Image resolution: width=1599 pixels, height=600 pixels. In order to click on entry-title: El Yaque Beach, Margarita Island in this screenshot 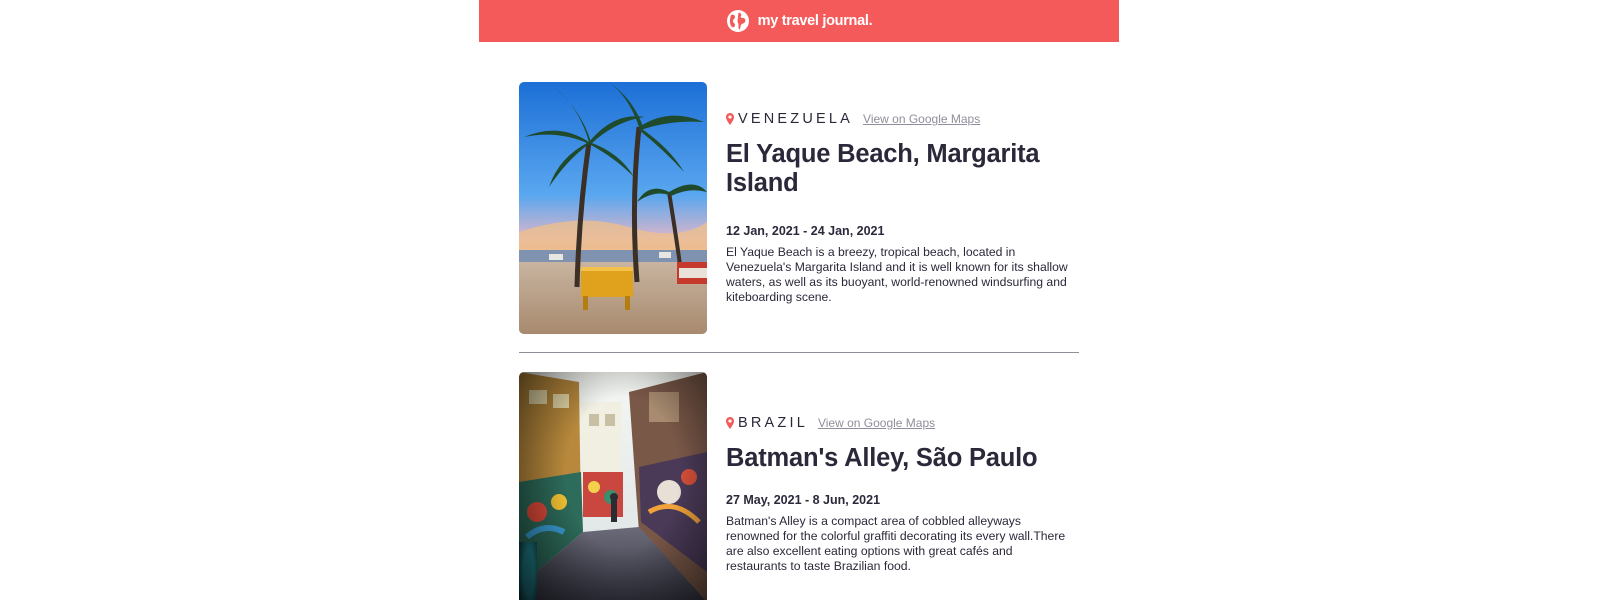, I will do `click(883, 168)`.